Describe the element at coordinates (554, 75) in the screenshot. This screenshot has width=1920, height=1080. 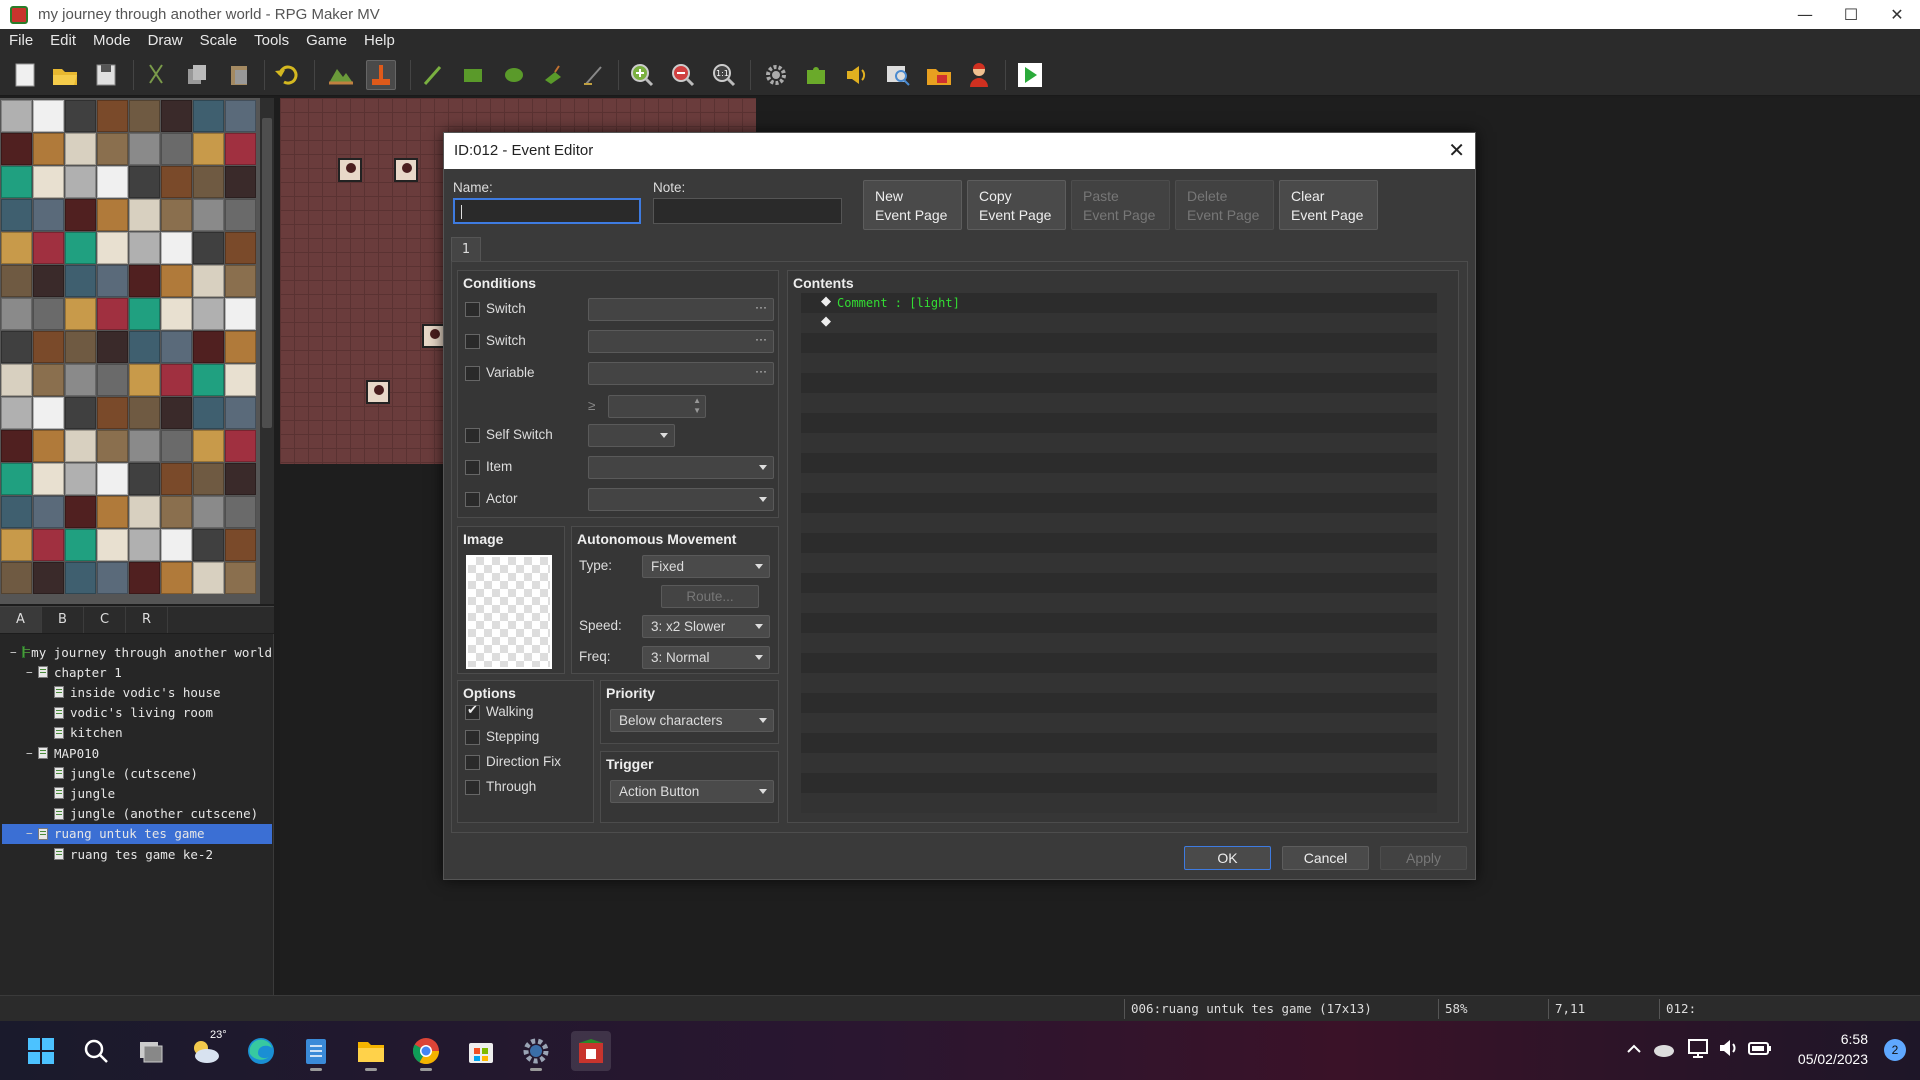
I see `flood-fill-icon` at that location.